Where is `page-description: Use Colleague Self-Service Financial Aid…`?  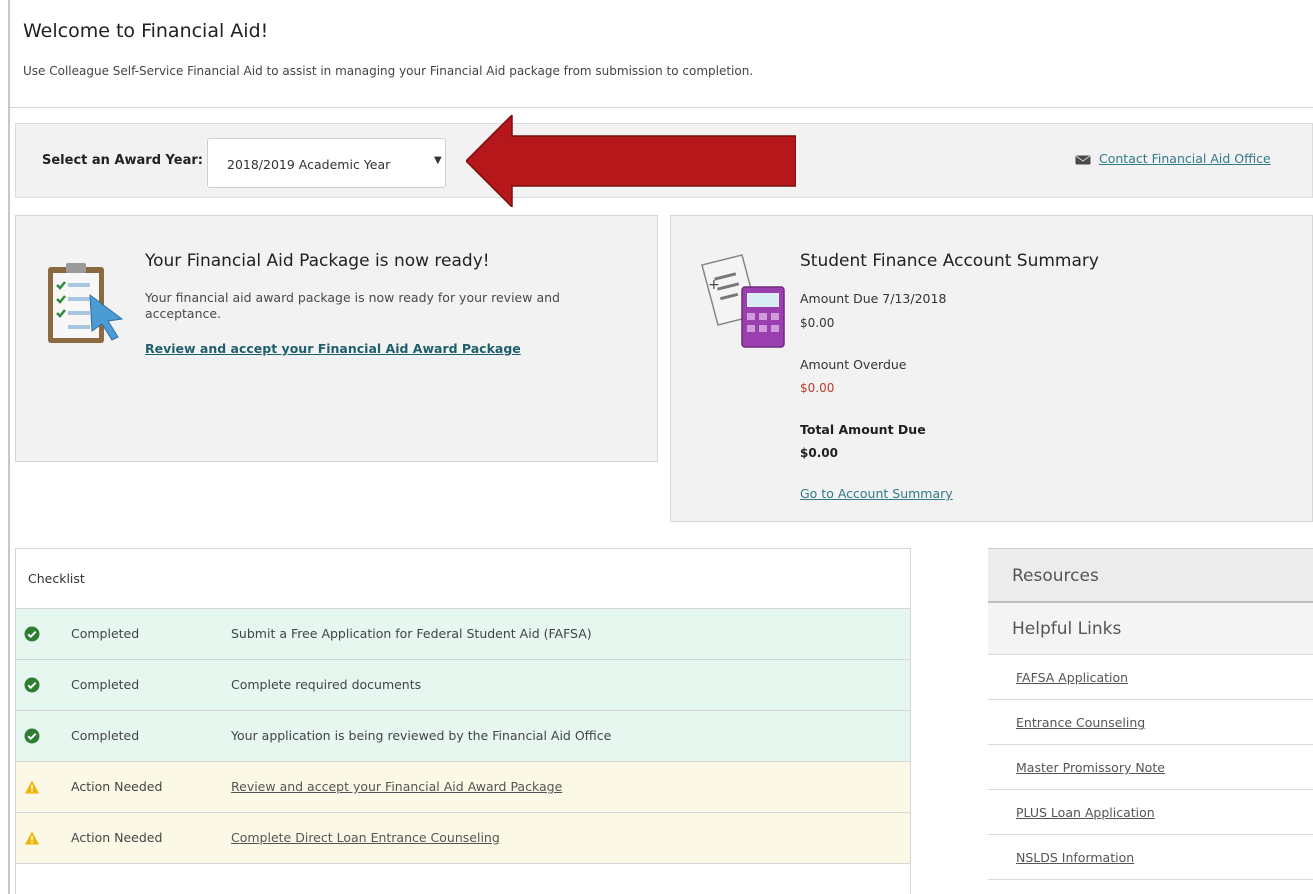 page-description: Use Colleague Self-Service Financial Aid… is located at coordinates (388, 71).